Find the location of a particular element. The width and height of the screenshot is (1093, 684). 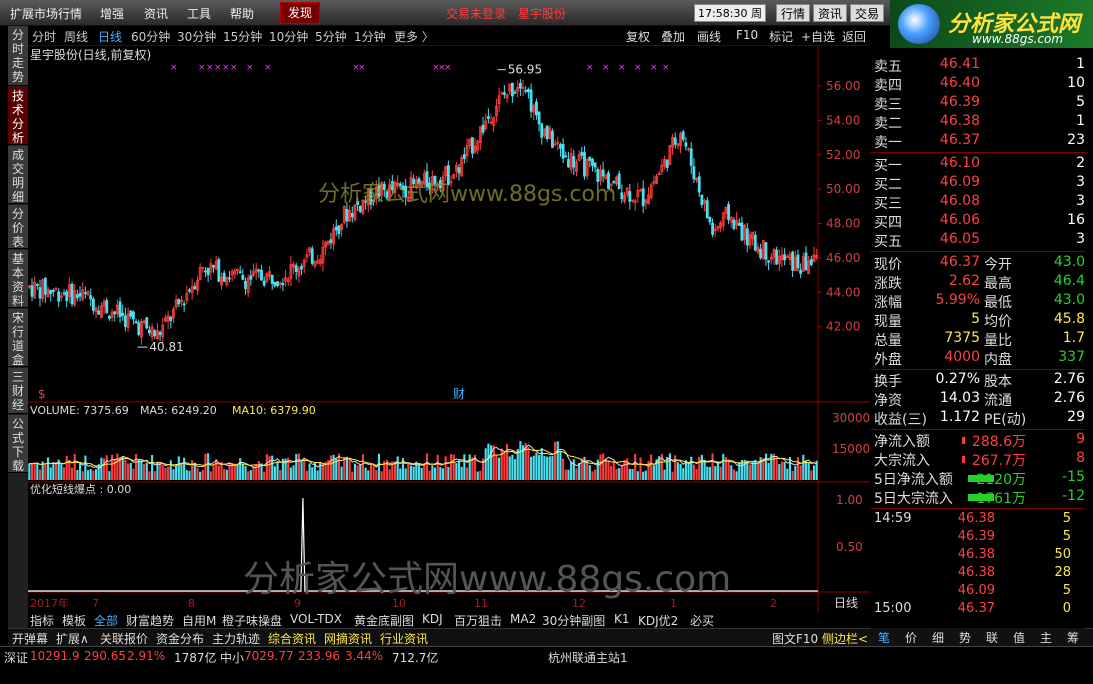

indicator-tab: 百万狙击 is located at coordinates (478, 620).